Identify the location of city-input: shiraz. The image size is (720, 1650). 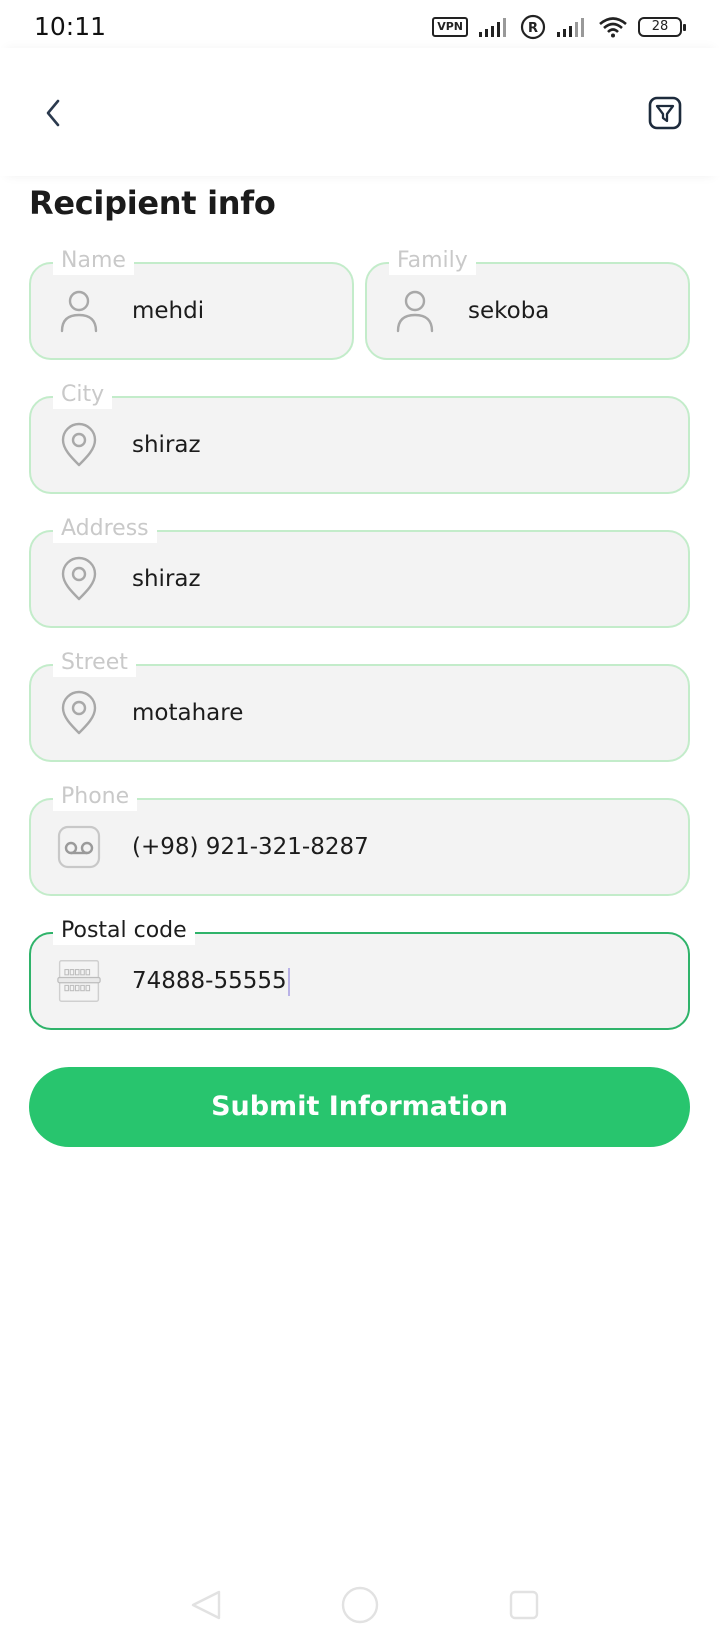
(166, 445).